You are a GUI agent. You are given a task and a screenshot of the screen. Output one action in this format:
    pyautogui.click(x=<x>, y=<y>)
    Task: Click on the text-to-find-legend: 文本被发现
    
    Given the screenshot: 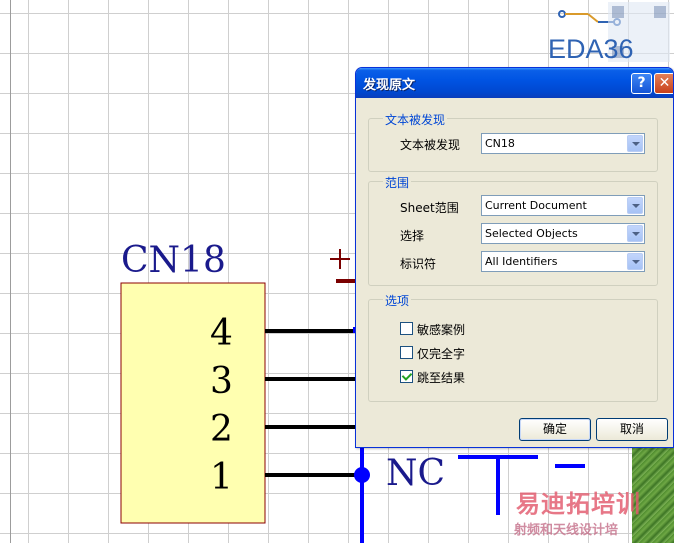 What is the action you would take?
    pyautogui.click(x=415, y=119)
    